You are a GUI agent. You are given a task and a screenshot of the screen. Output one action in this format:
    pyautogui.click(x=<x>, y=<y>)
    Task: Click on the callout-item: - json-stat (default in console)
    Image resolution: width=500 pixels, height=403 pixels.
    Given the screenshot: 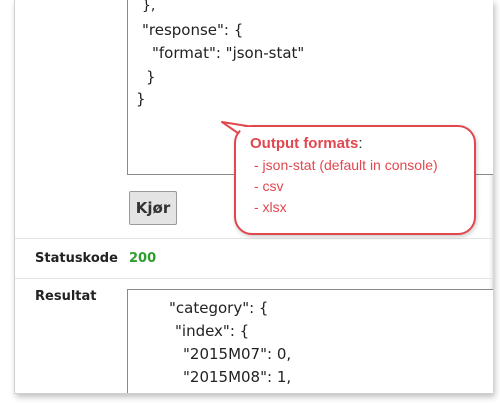 What is the action you would take?
    pyautogui.click(x=346, y=165)
    